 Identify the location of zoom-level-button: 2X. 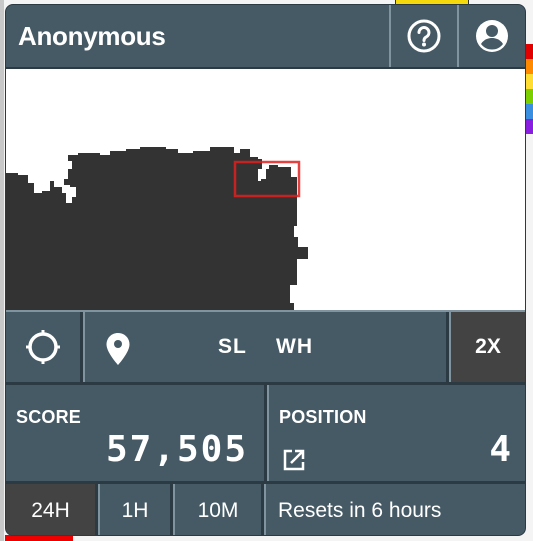
(487, 347).